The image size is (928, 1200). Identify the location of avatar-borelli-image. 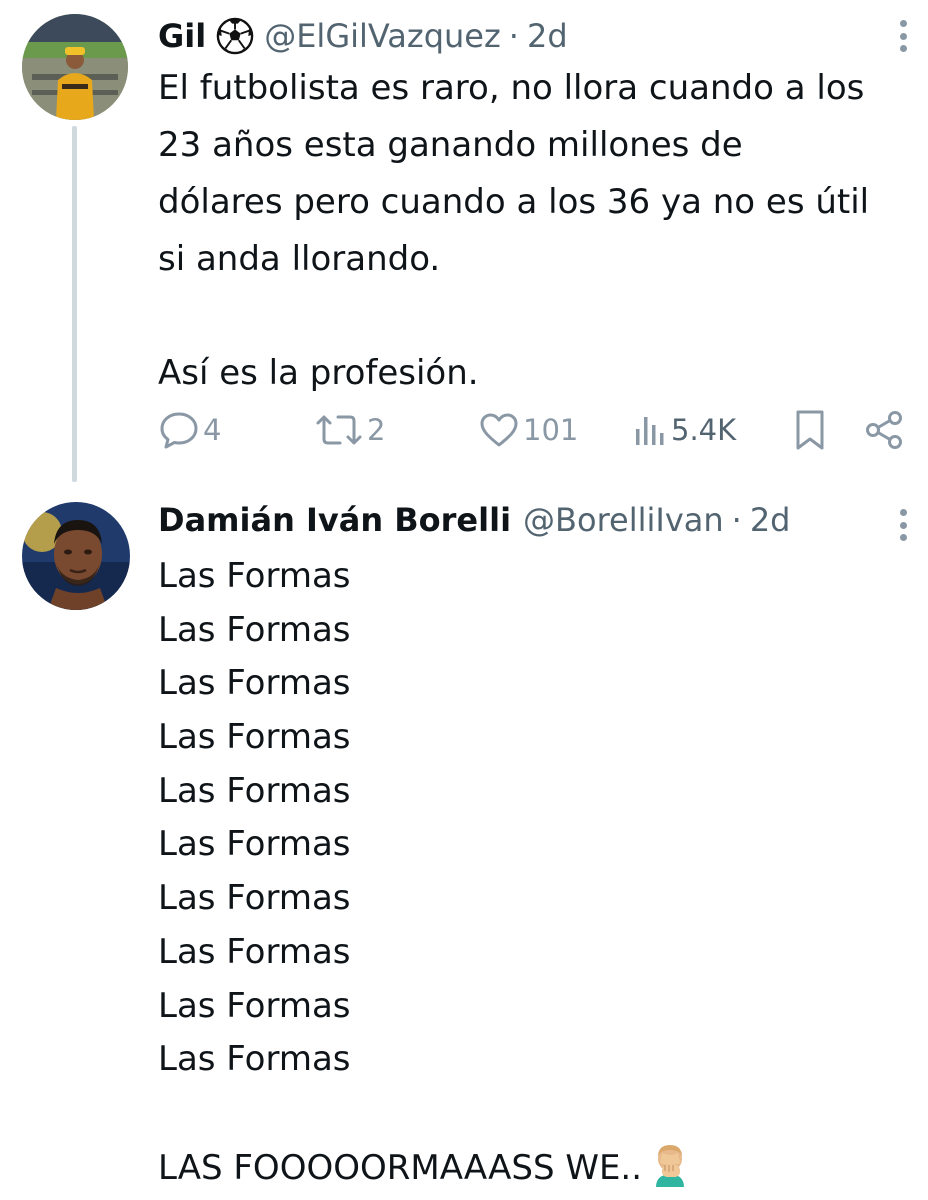
(76, 556).